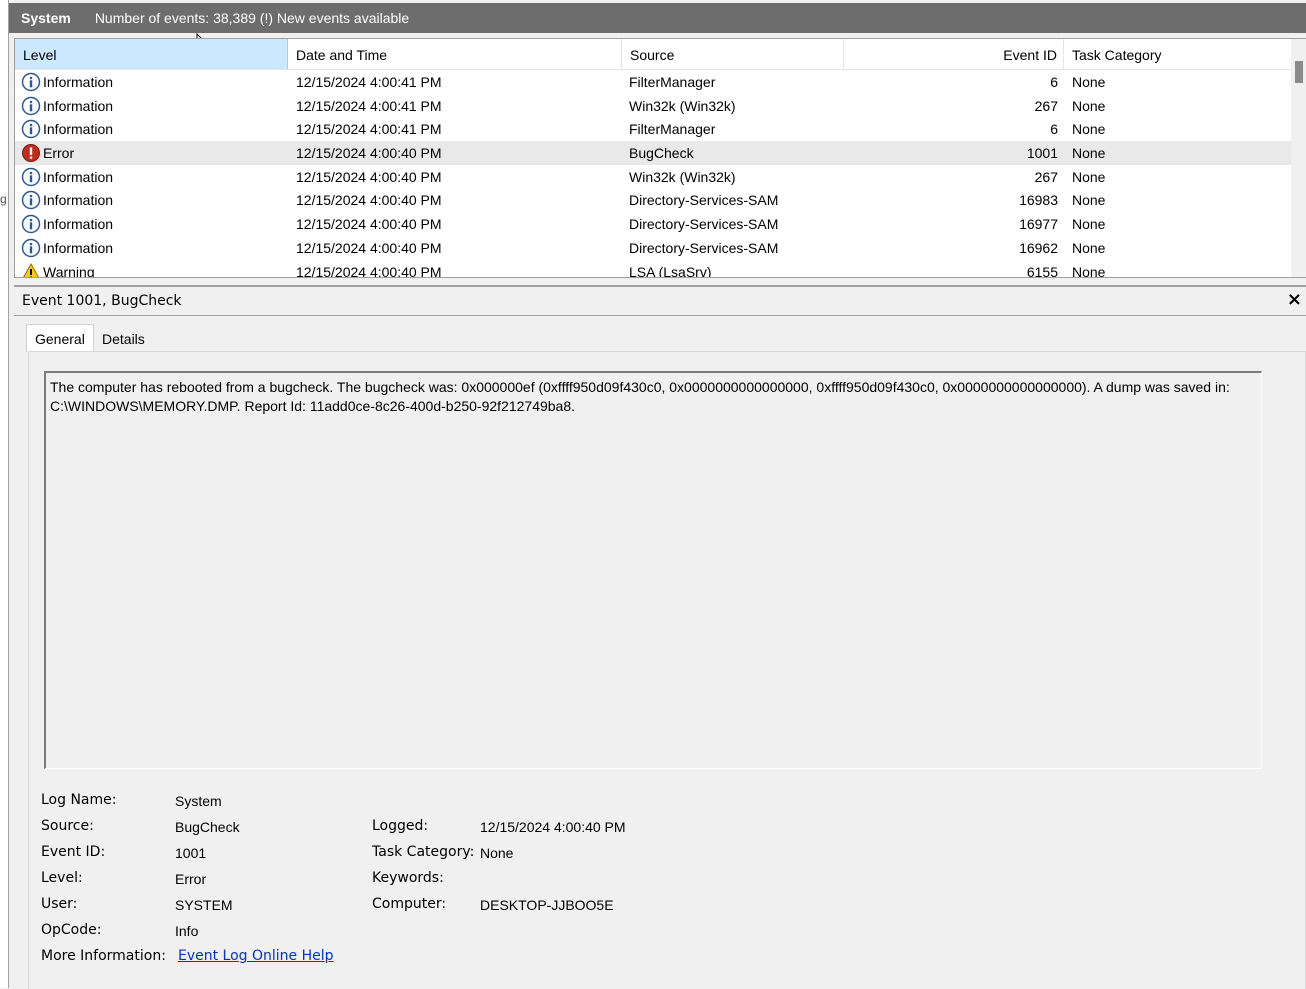 The height and width of the screenshot is (989, 1306). What do you see at coordinates (1298, 158) in the screenshot?
I see `event-list-scrollbar` at bounding box center [1298, 158].